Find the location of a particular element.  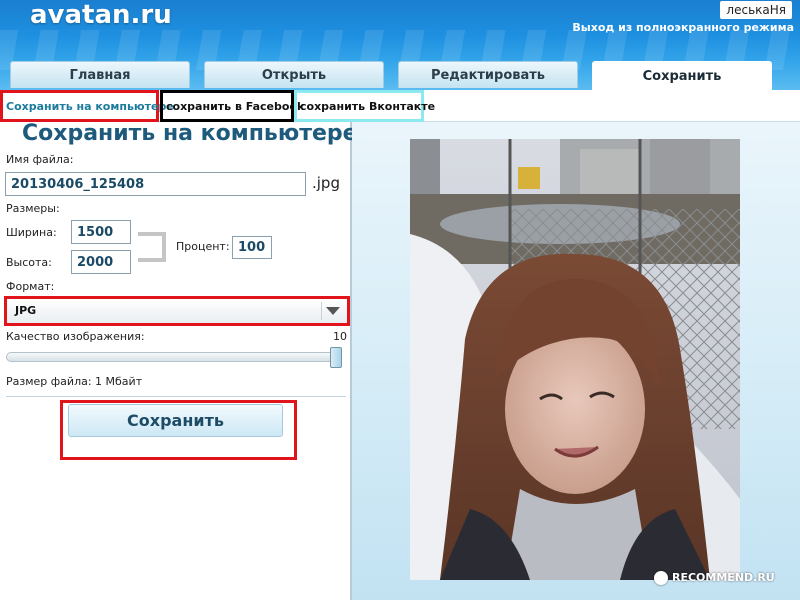

tab-save: Сохранить is located at coordinates (682, 75).